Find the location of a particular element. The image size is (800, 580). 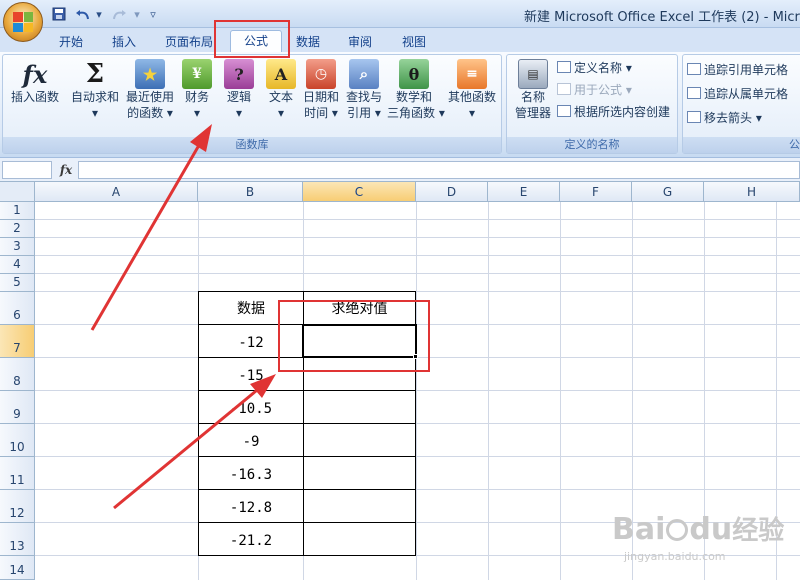

annotation-arrow-to-ribbon is located at coordinates (151, 227).